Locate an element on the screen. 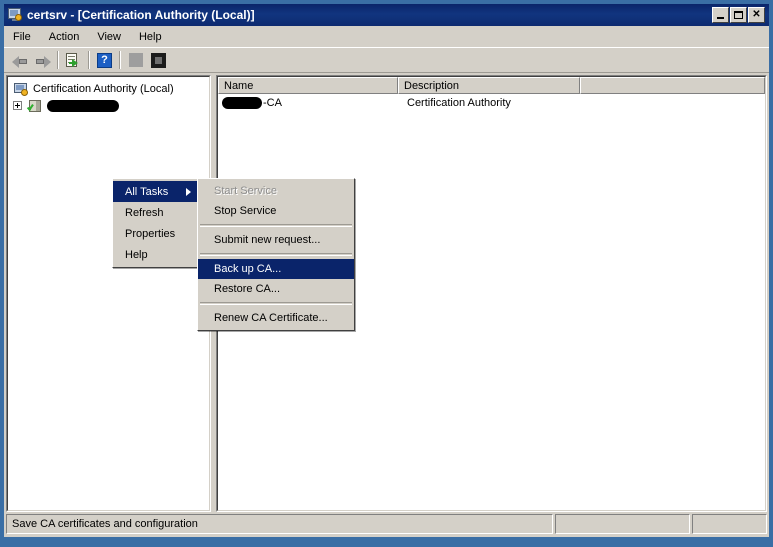 This screenshot has height=547, width=773. menu-file: File is located at coordinates (22, 37).